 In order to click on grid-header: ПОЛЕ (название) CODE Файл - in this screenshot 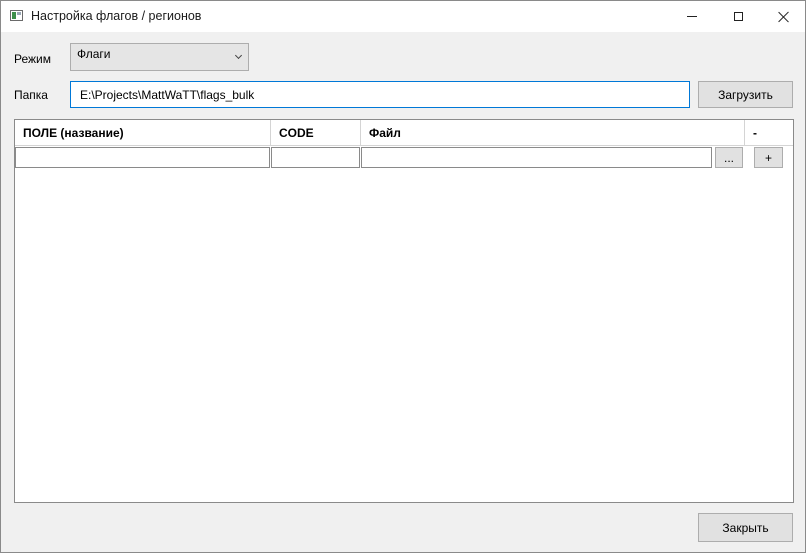, I will do `click(404, 133)`.